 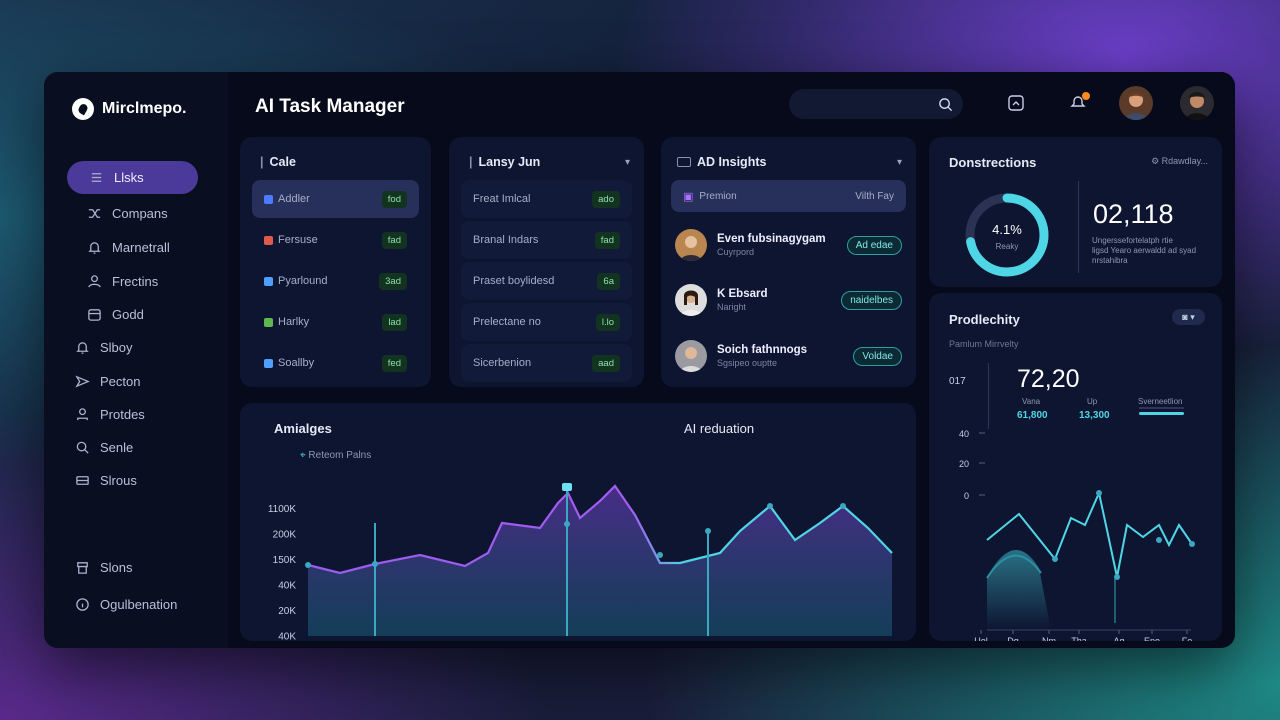 What do you see at coordinates (981, 638) in the screenshot?
I see `x-tick-label: Uol` at bounding box center [981, 638].